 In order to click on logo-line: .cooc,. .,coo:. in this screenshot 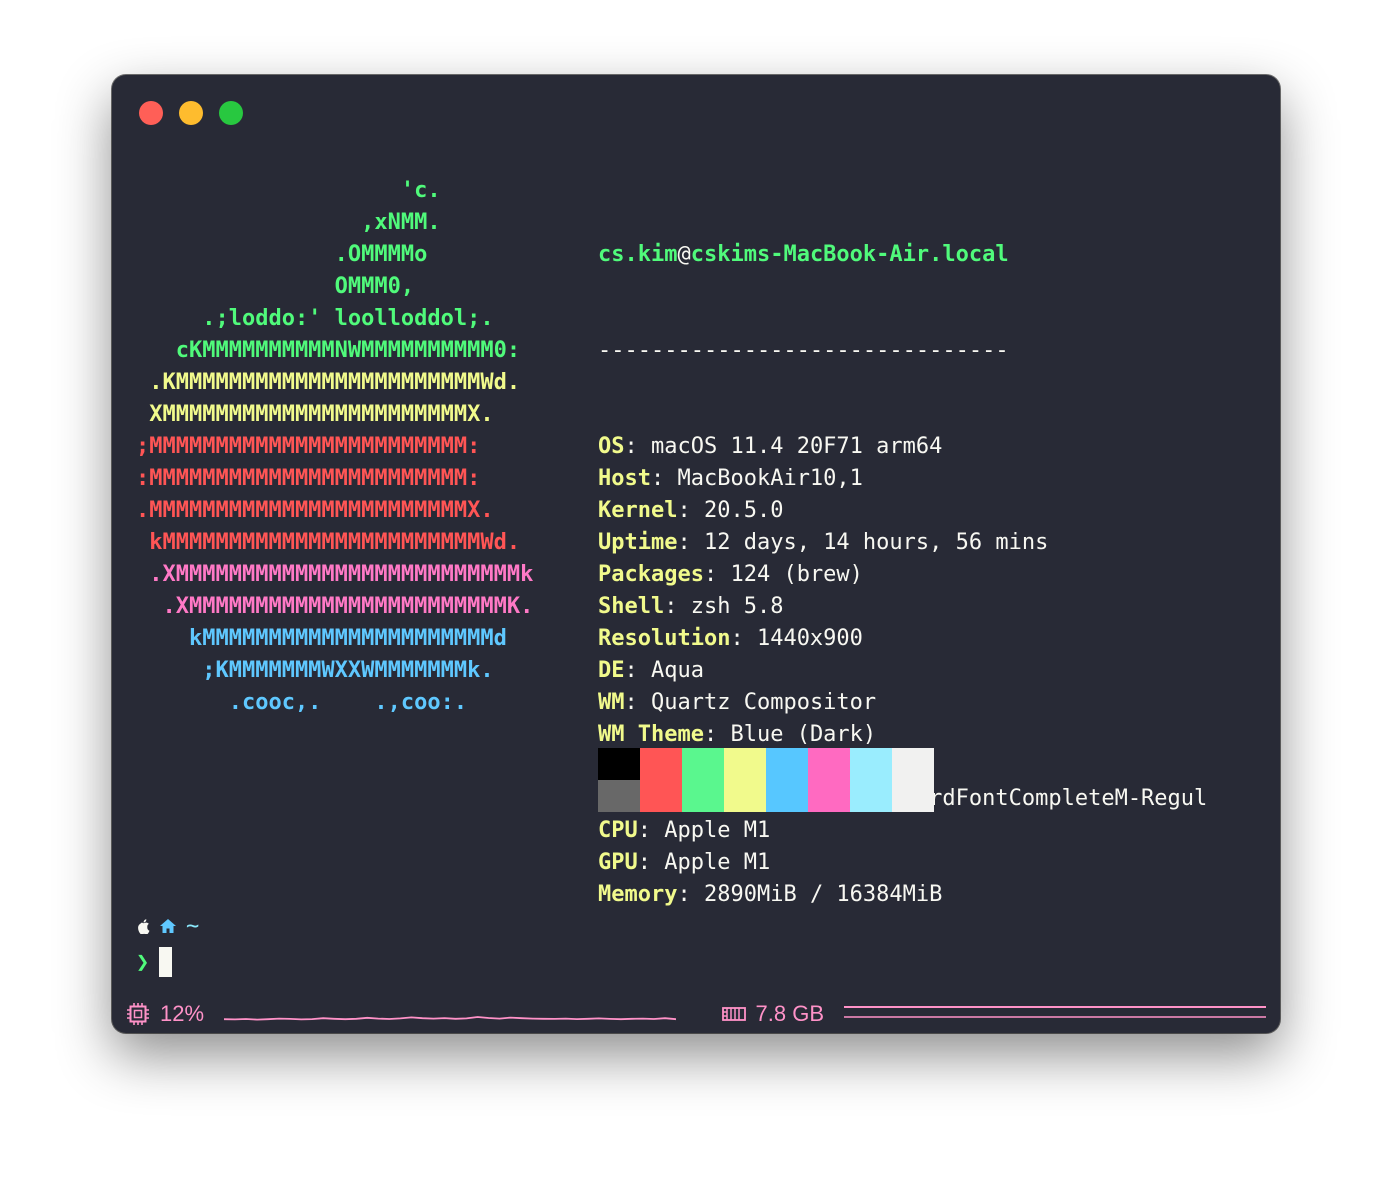, I will do `click(302, 702)`.